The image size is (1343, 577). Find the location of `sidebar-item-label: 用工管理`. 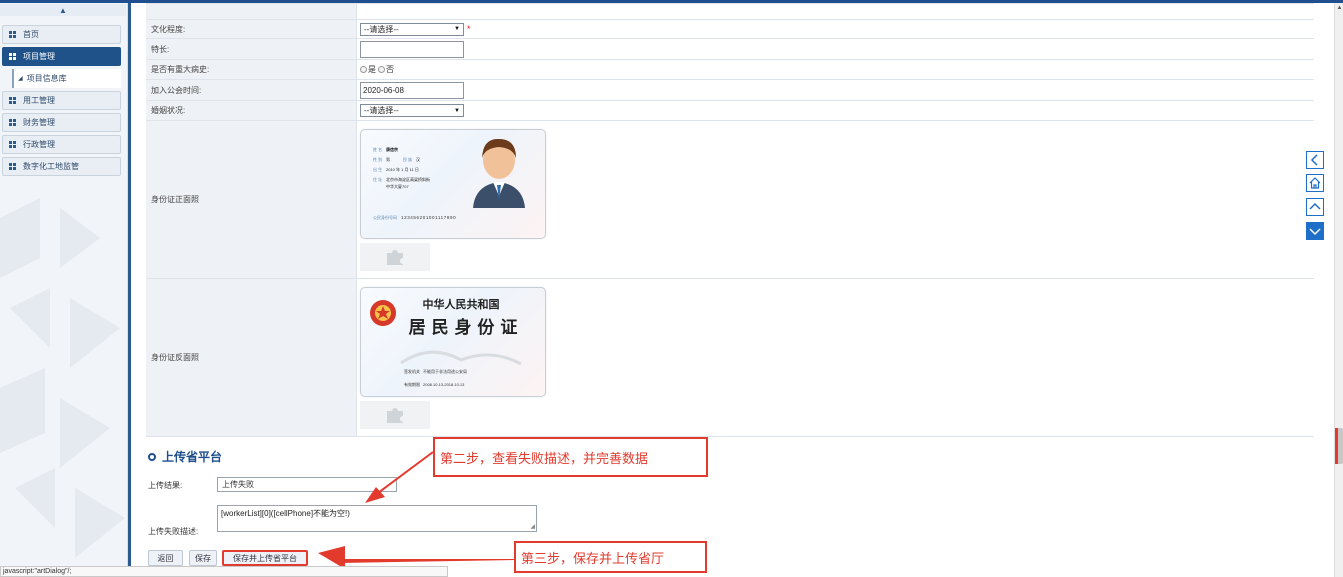

sidebar-item-label: 用工管理 is located at coordinates (39, 100).